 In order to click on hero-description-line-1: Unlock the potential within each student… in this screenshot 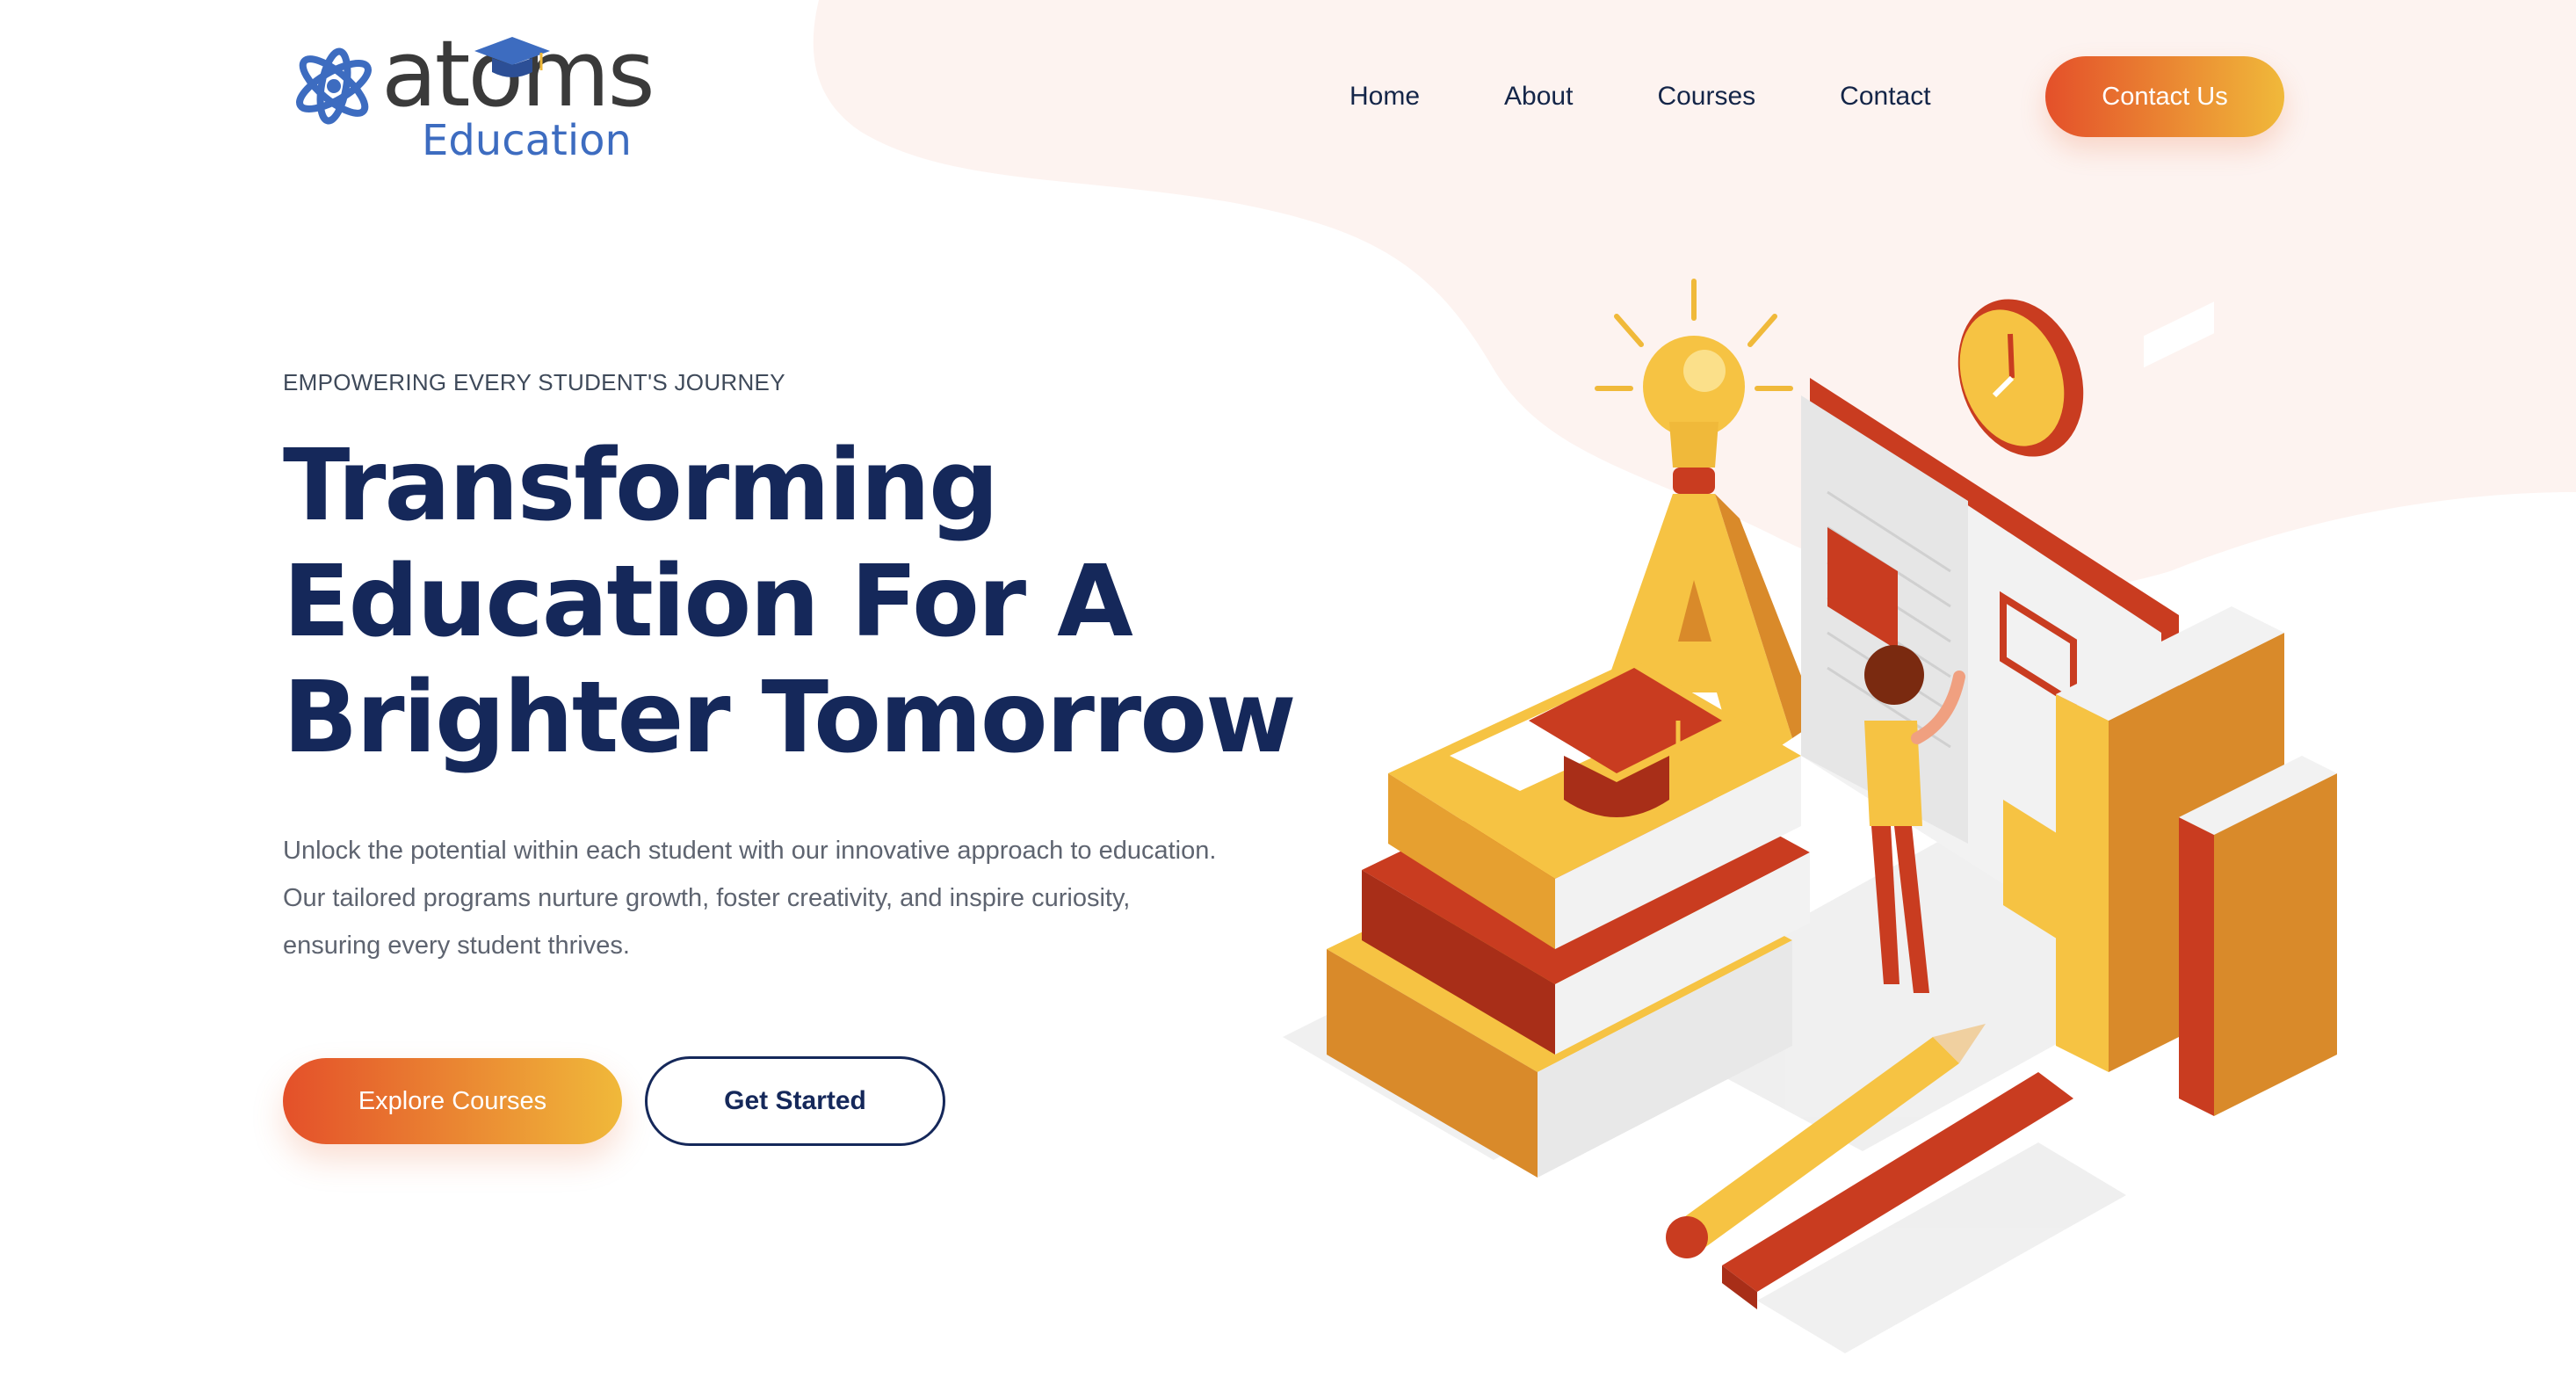, I will do `click(750, 851)`.